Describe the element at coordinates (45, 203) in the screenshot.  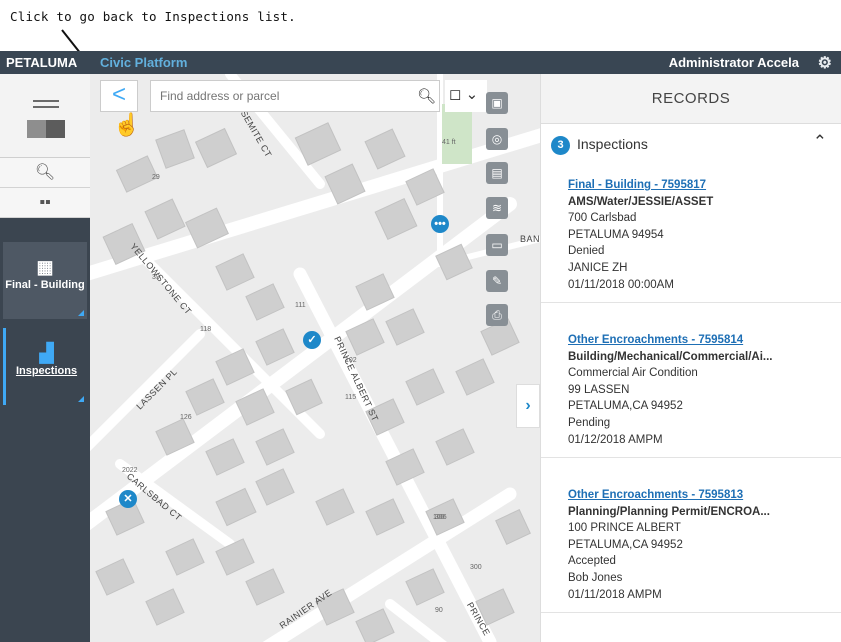
I see `grid-icon: ▪▪` at that location.